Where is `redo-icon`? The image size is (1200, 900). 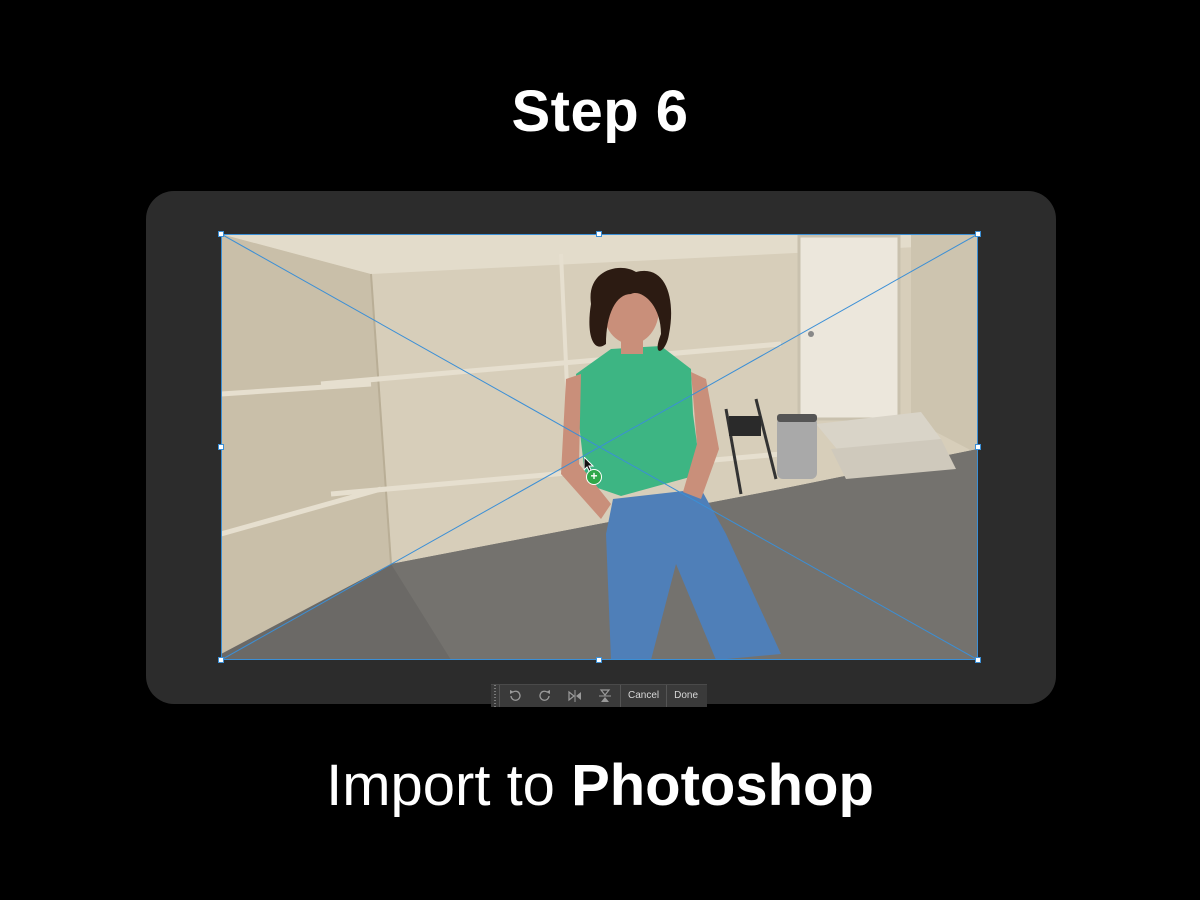 redo-icon is located at coordinates (545, 696).